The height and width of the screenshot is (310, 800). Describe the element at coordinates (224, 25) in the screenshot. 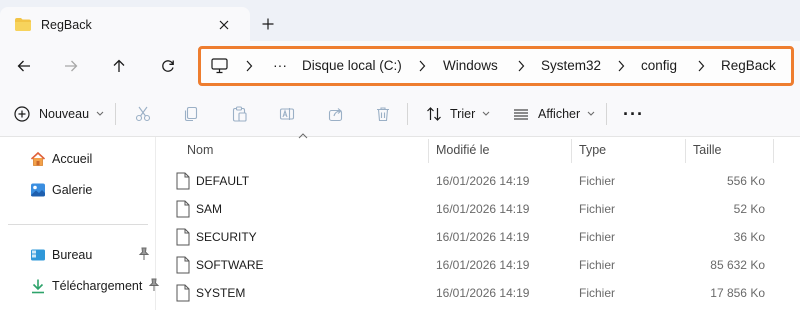

I see `close-tab-button` at that location.